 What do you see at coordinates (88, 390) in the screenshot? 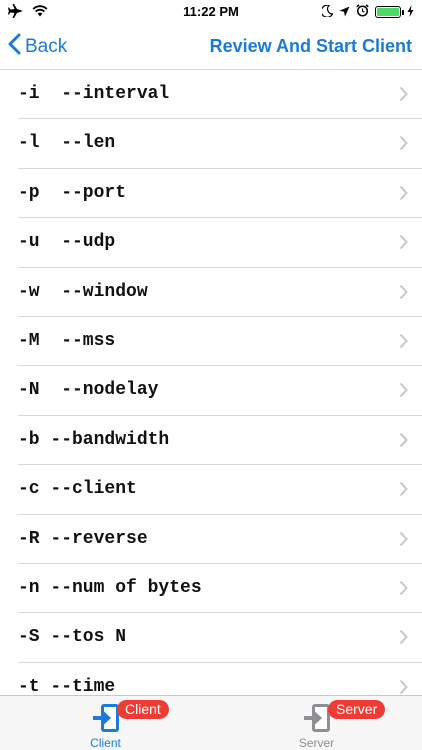
I see `option-label: -N --nodelay` at bounding box center [88, 390].